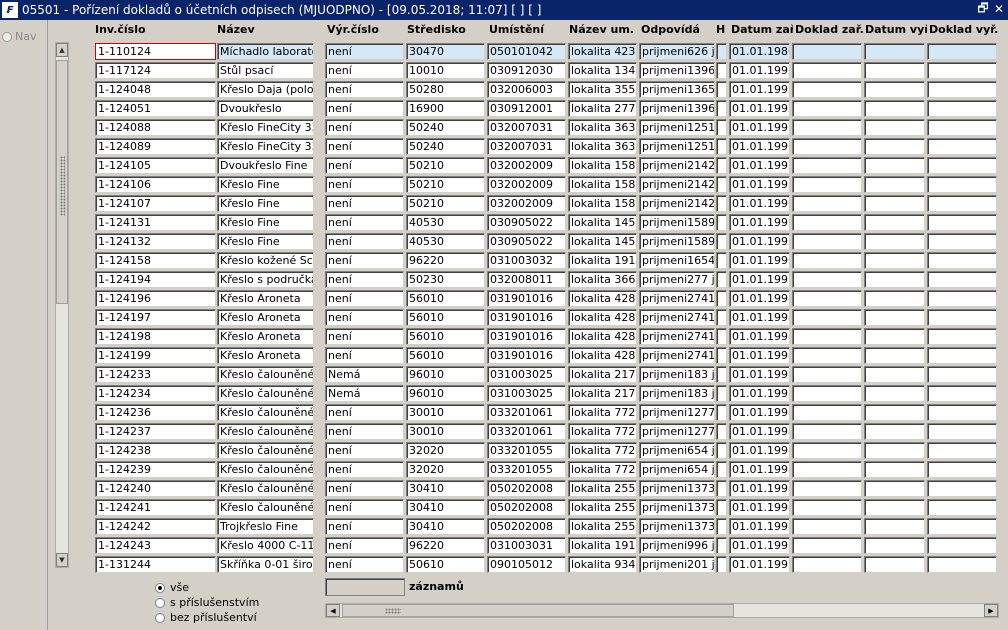 The width and height of the screenshot is (1008, 630). Describe the element at coordinates (526, 184) in the screenshot. I see `cell-umisteni: 032002009` at that location.